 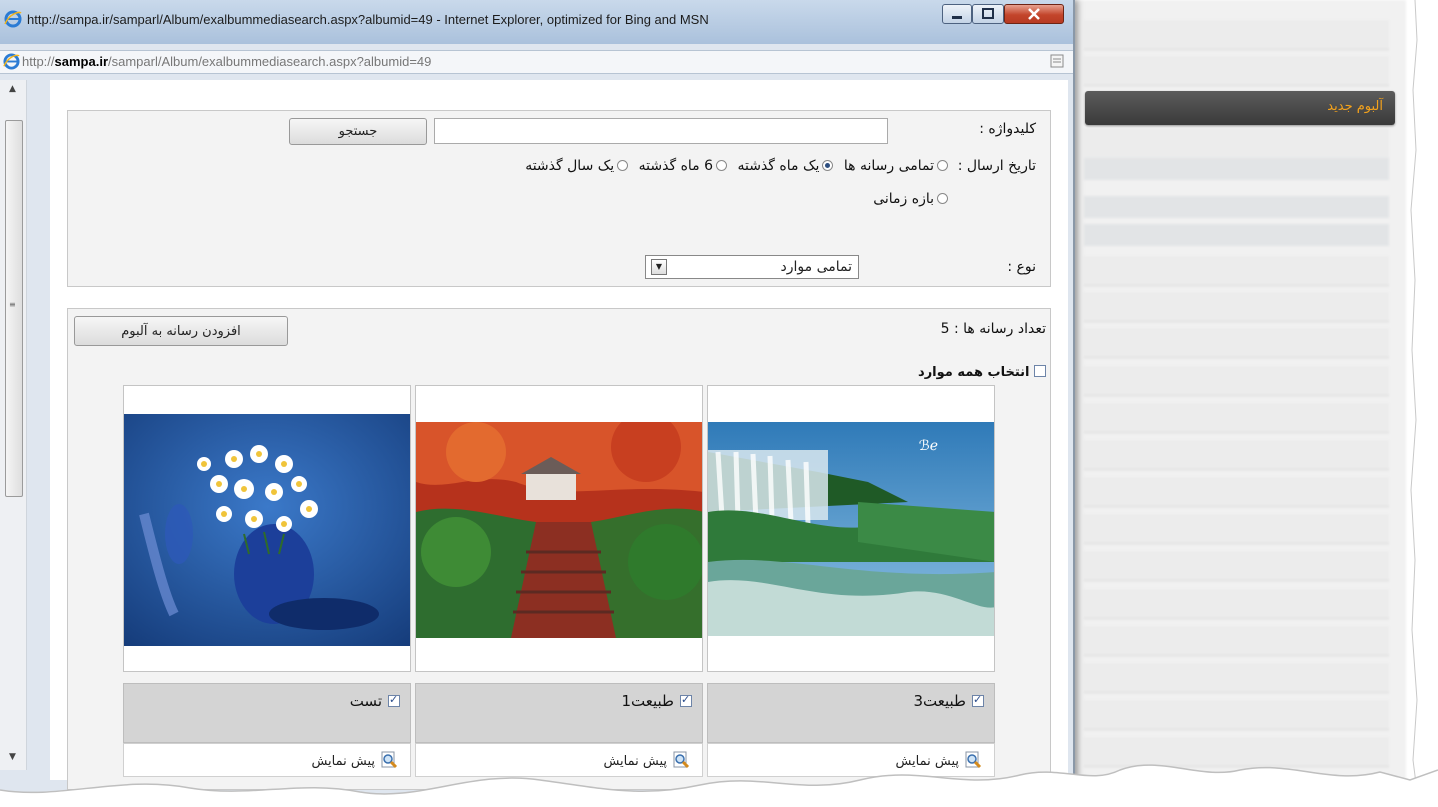 I want to click on address-domain: sampa.ir, so click(x=81, y=61).